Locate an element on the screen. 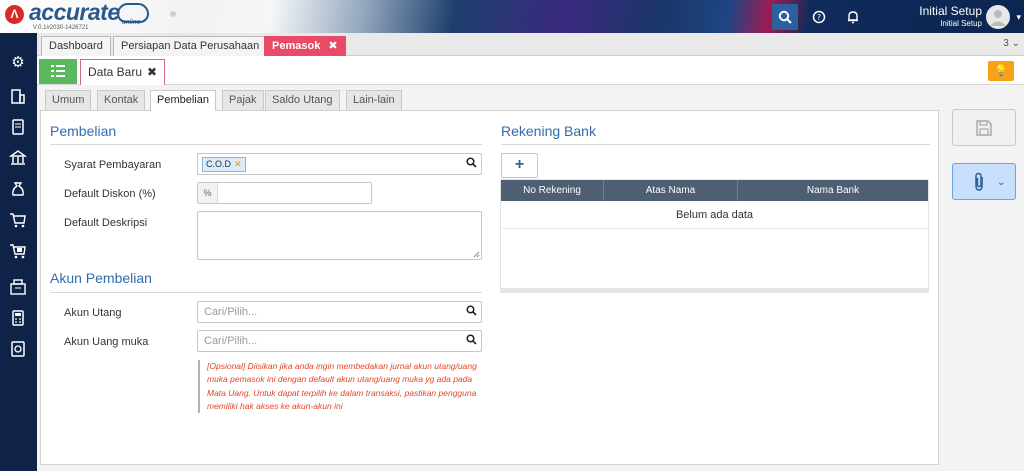 This screenshot has width=1024, height=471. list-button is located at coordinates (58, 71).